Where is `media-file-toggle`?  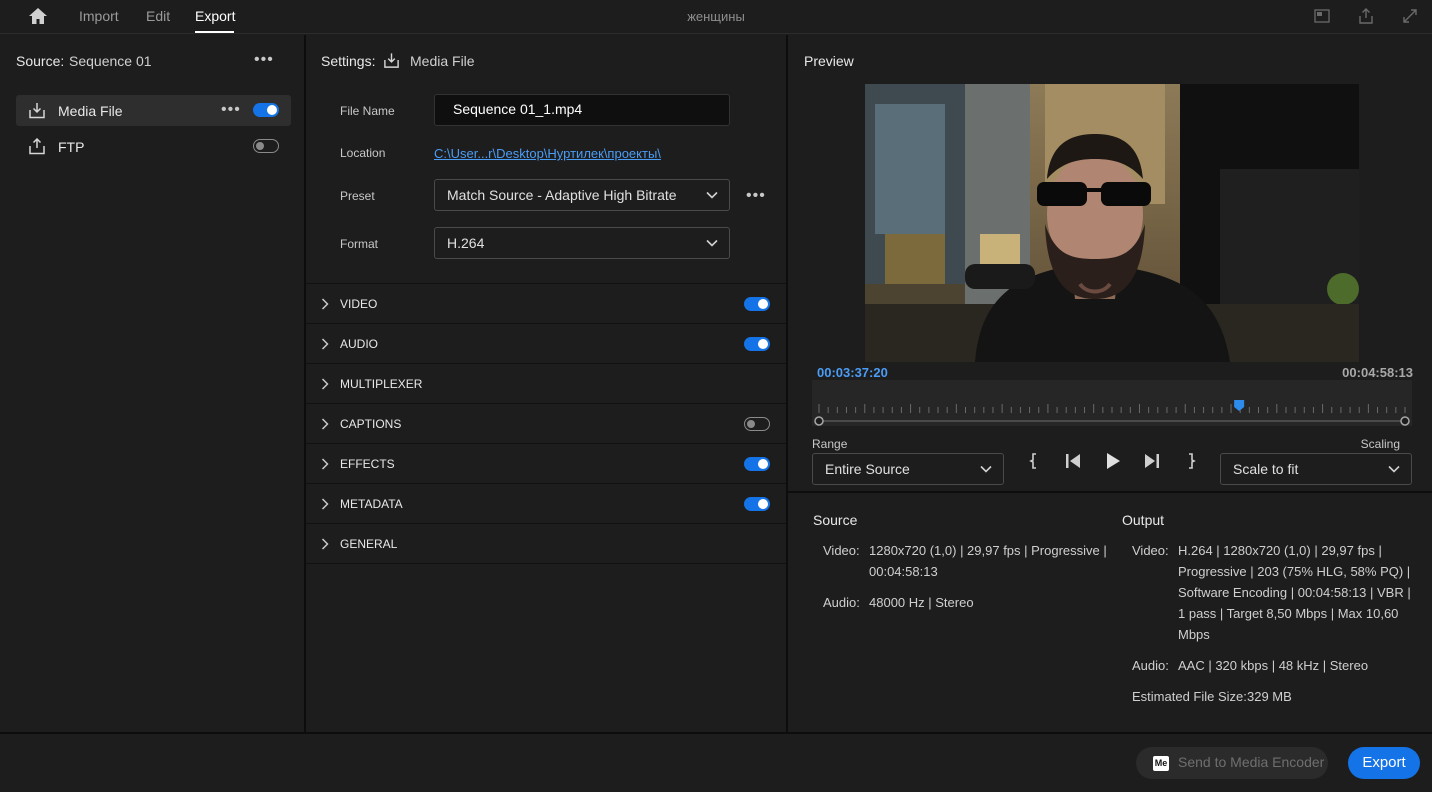
media-file-toggle is located at coordinates (266, 110).